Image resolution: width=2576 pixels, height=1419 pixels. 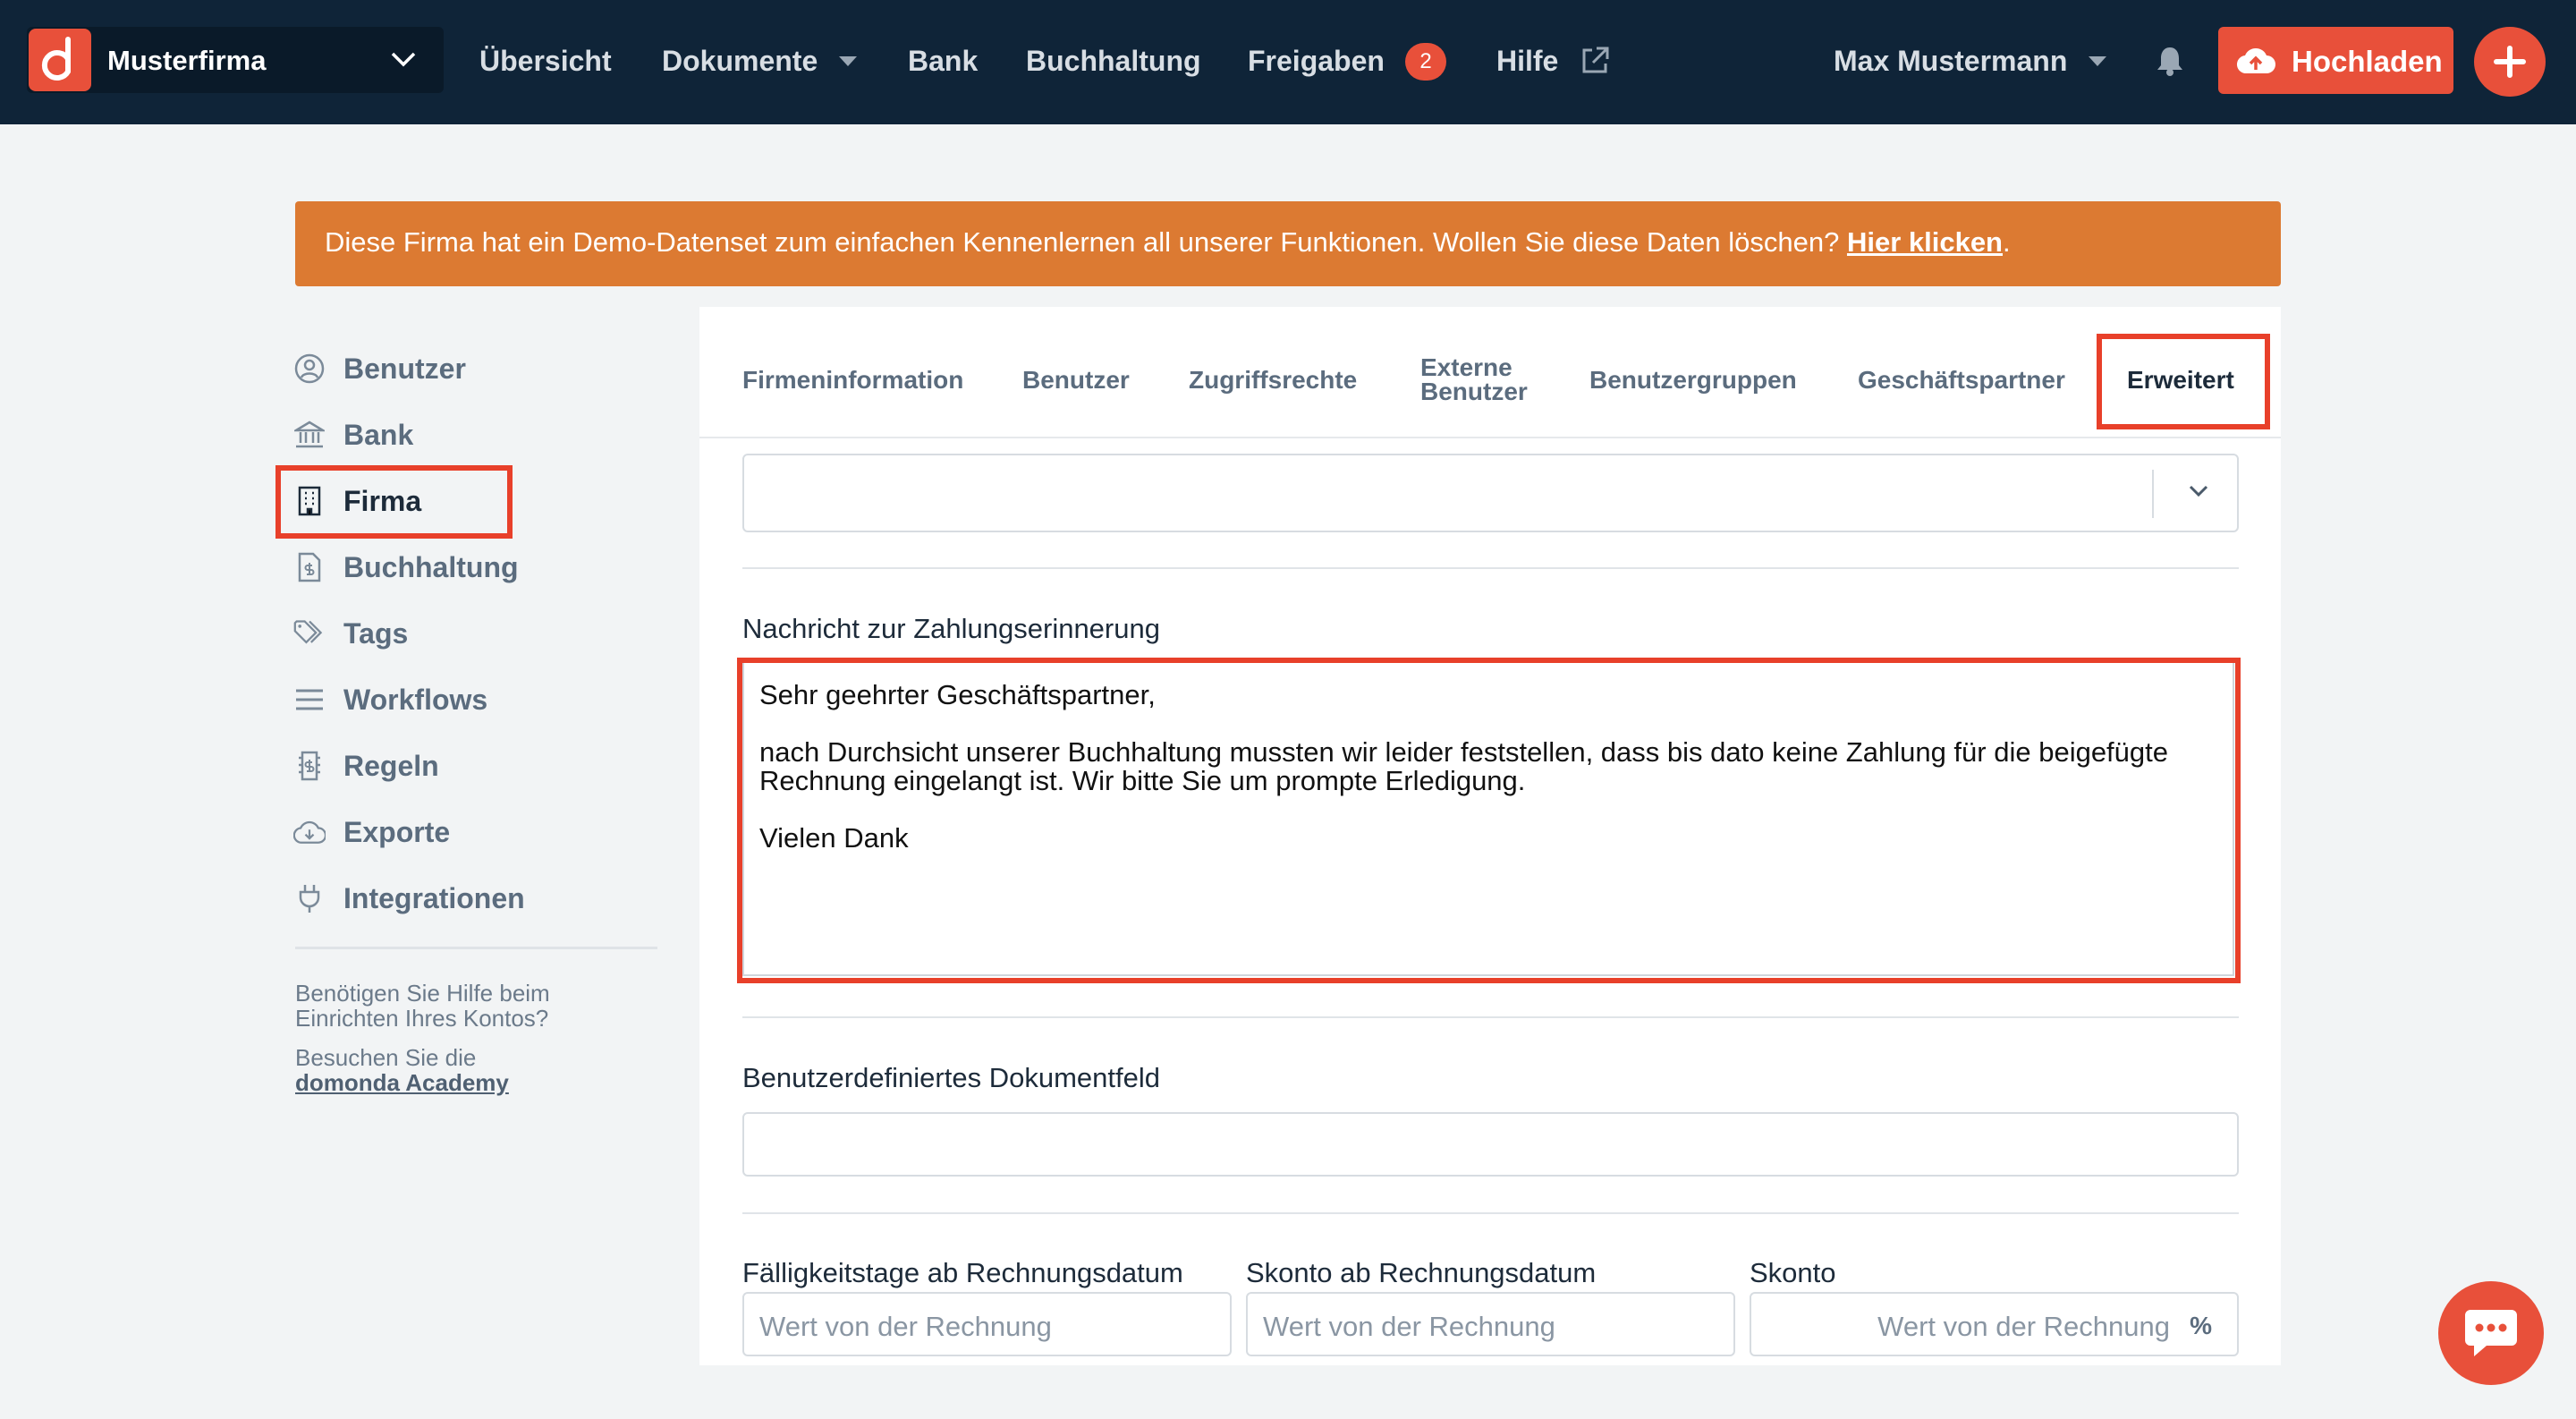 I want to click on custom-field-label: Benutzerdefiniertes Dokumentfeld, so click(x=951, y=1077).